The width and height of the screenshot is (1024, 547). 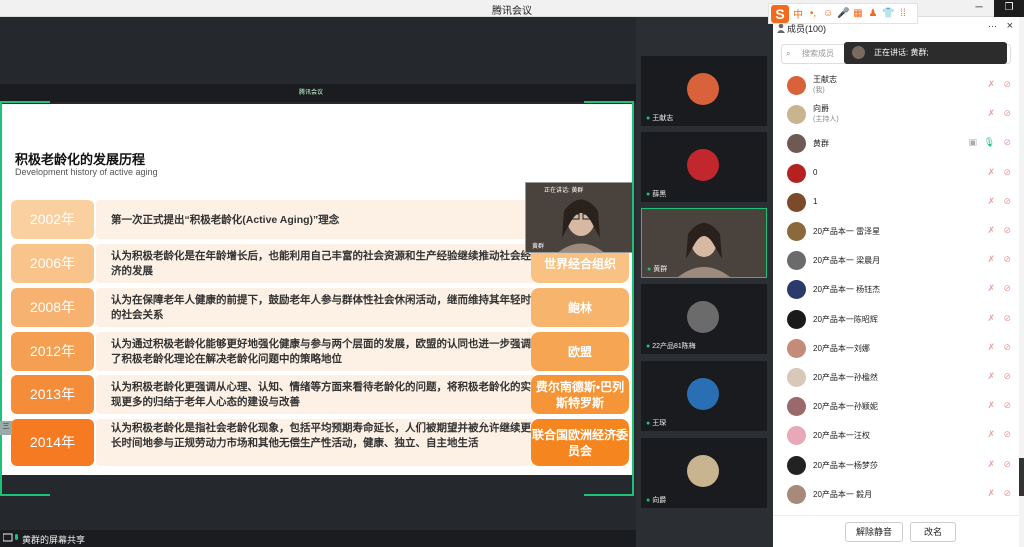 I want to click on emoji-icon: ☺, so click(x=828, y=13).